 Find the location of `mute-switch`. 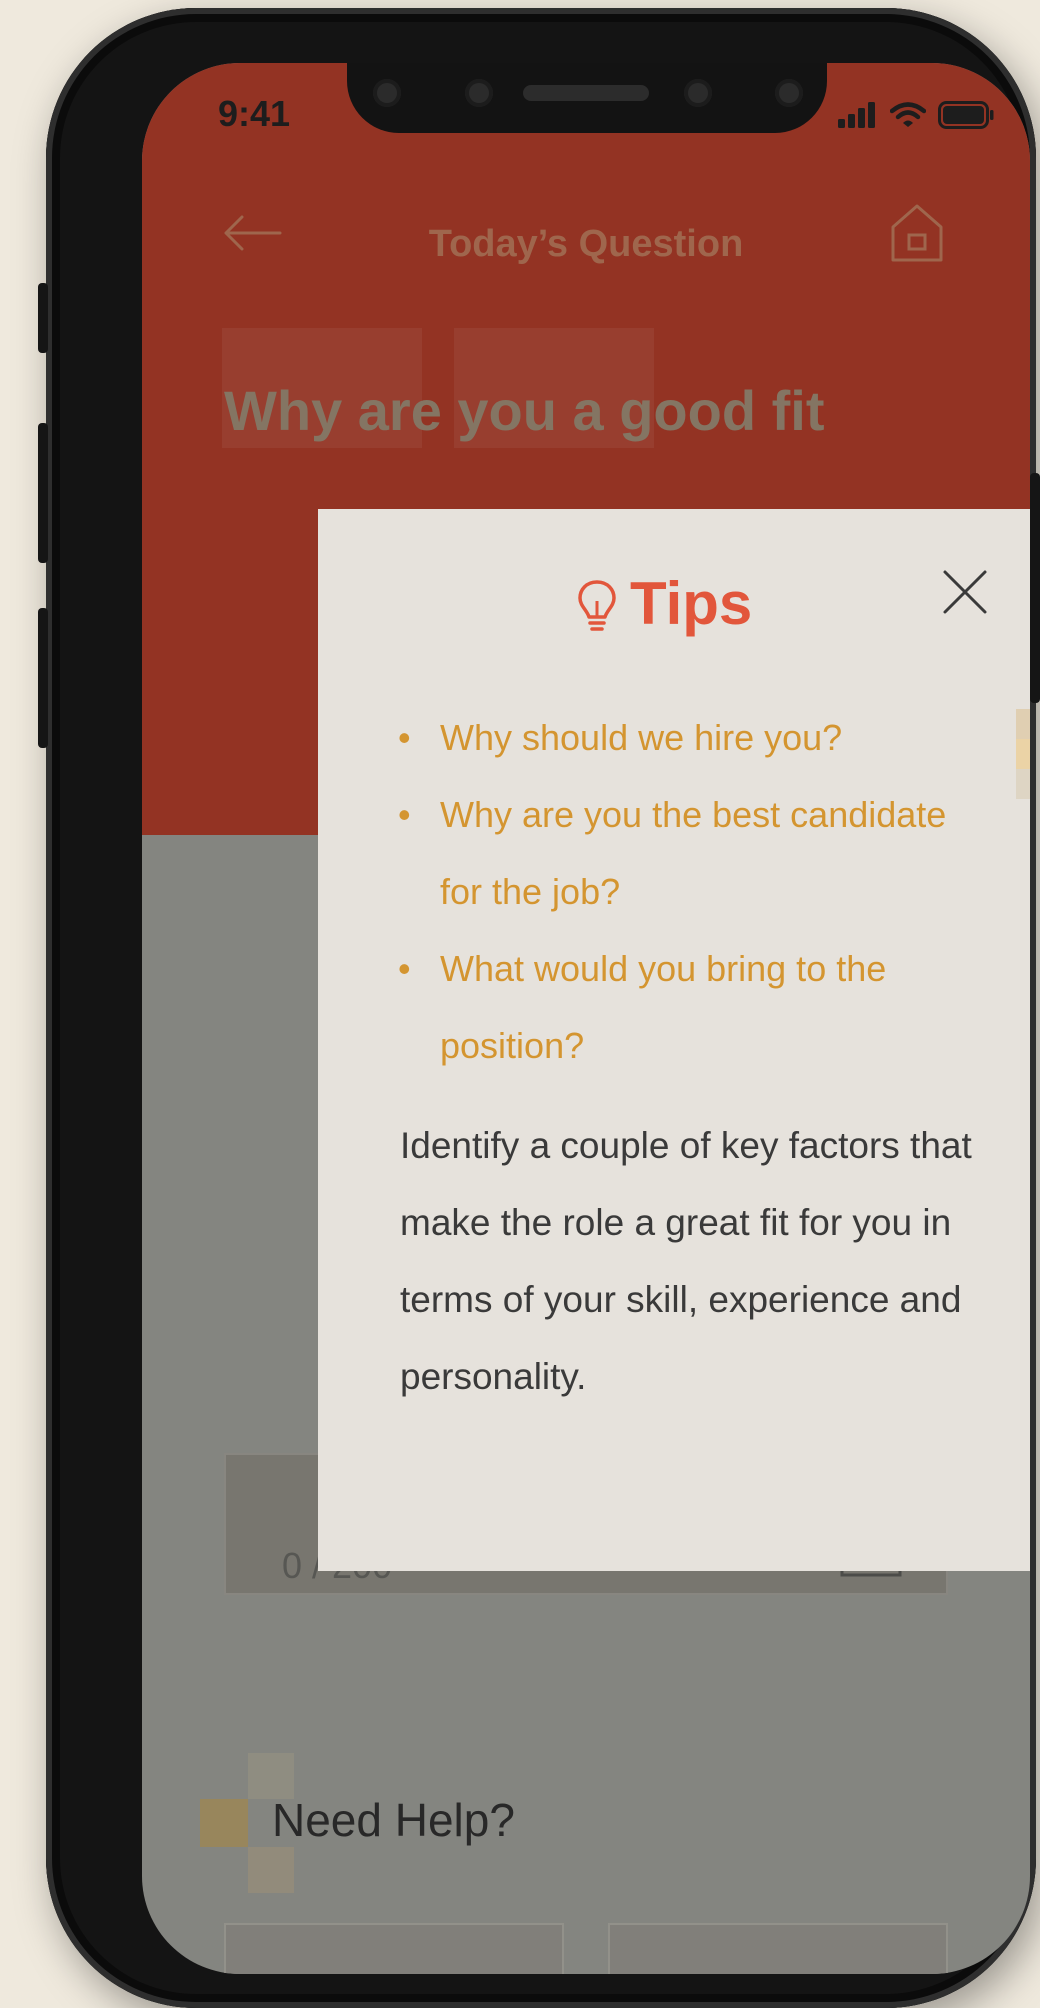

mute-switch is located at coordinates (43, 318).